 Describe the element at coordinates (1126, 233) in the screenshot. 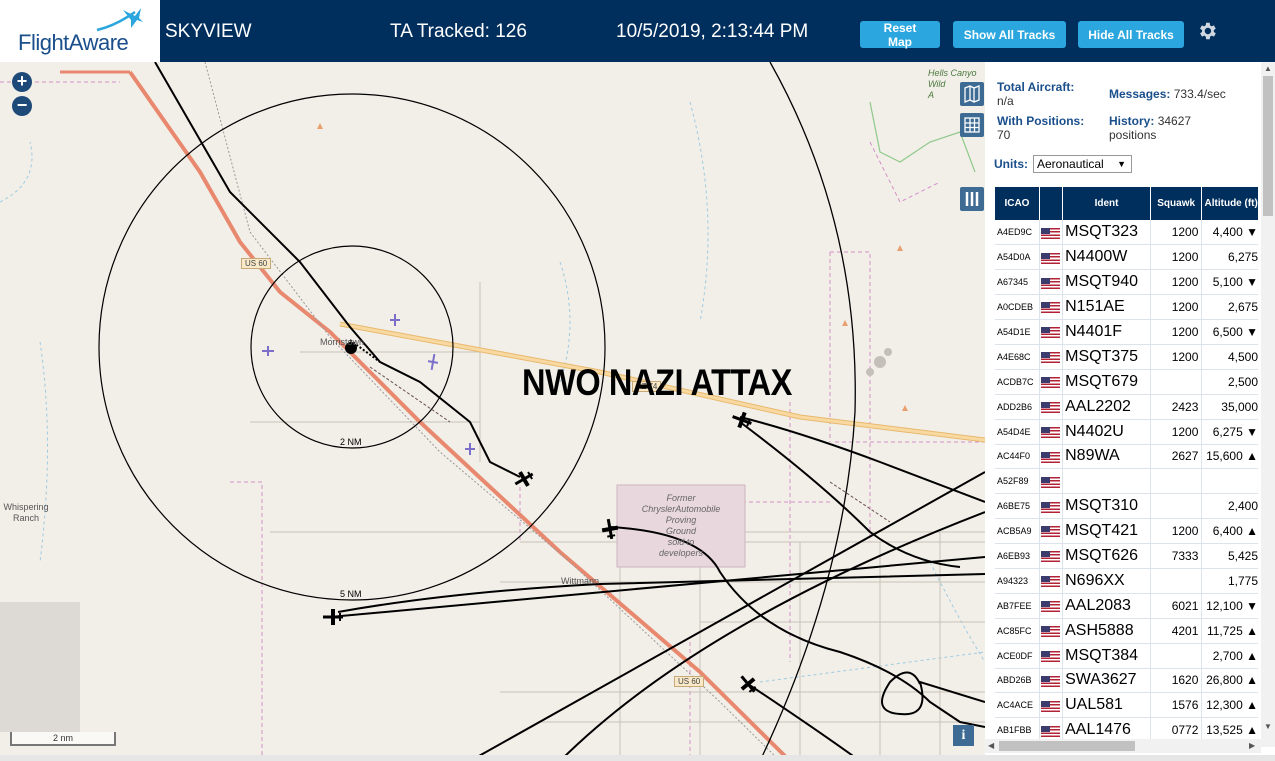

I see `table-row: A4ED9C MSQT323 1200 4,400 ▼` at that location.